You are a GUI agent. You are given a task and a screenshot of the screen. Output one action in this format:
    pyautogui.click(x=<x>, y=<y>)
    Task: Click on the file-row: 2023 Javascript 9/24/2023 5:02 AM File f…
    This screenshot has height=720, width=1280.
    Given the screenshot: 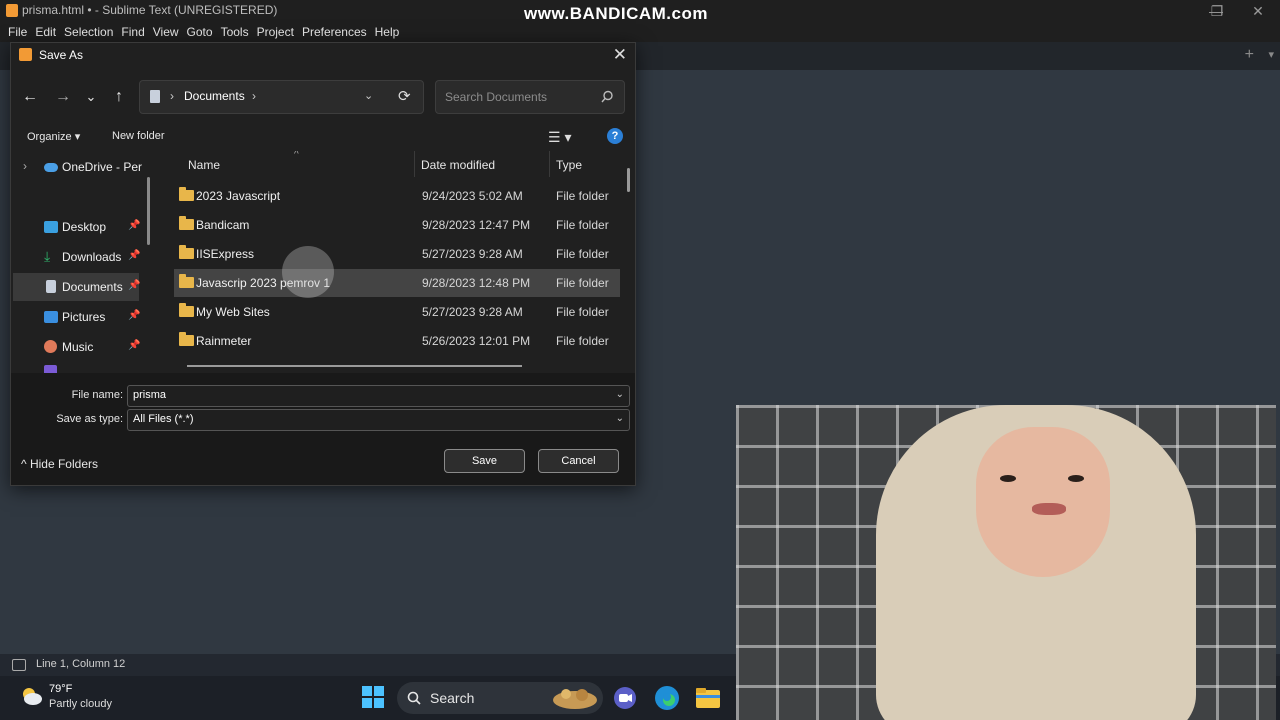 What is the action you would take?
    pyautogui.click(x=397, y=196)
    